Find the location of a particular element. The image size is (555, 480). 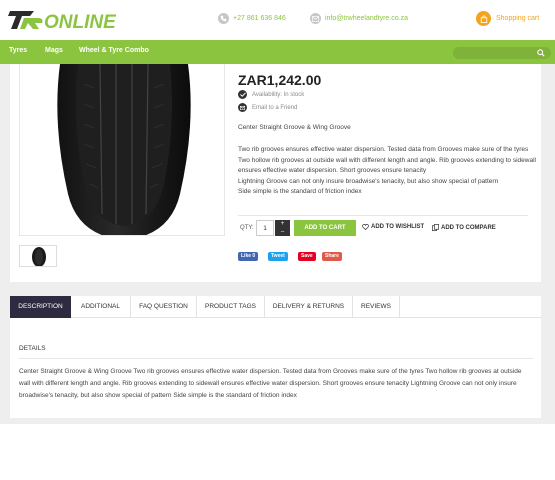

wishlist-label: ADD TO WISHLIST is located at coordinates (398, 227).